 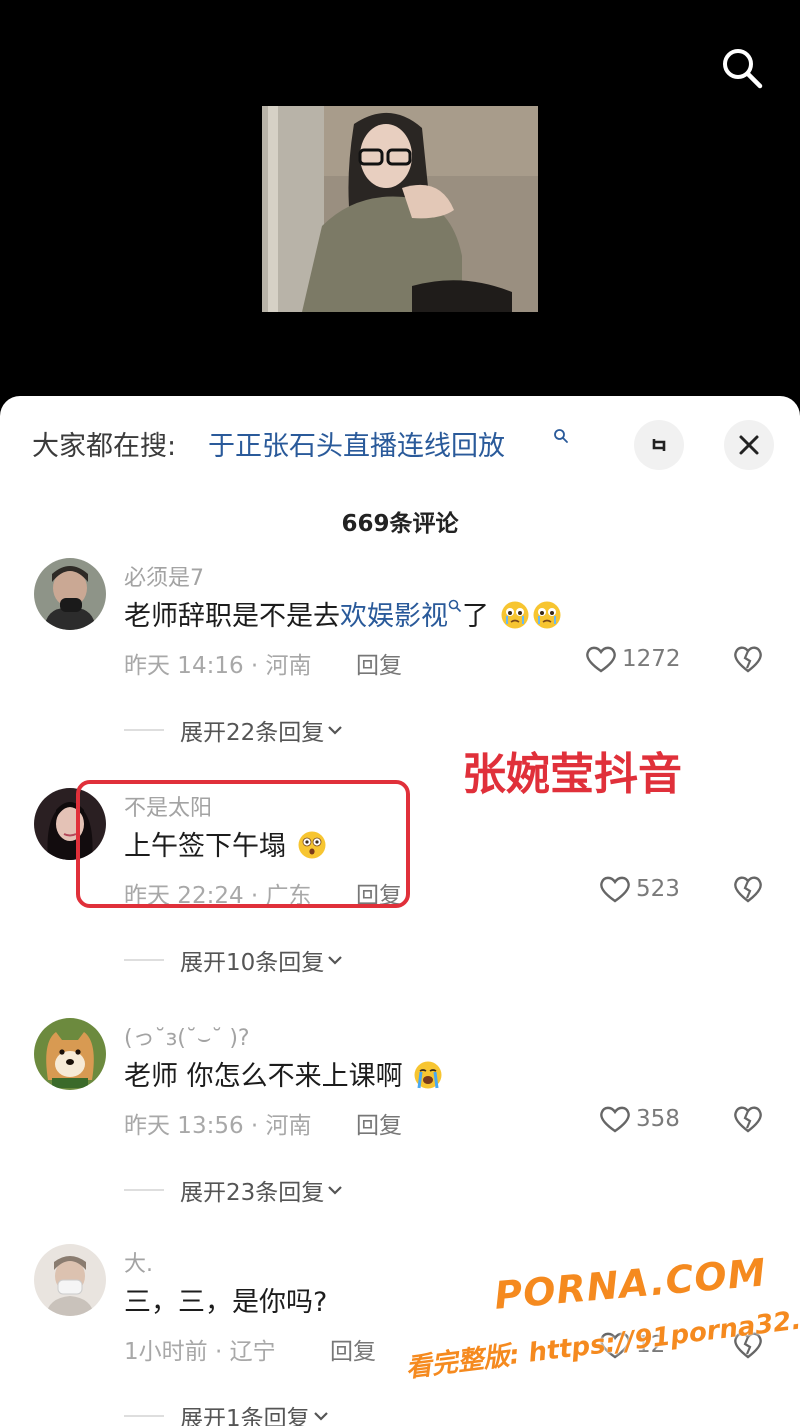 I want to click on shrink-icon, so click(x=659, y=445).